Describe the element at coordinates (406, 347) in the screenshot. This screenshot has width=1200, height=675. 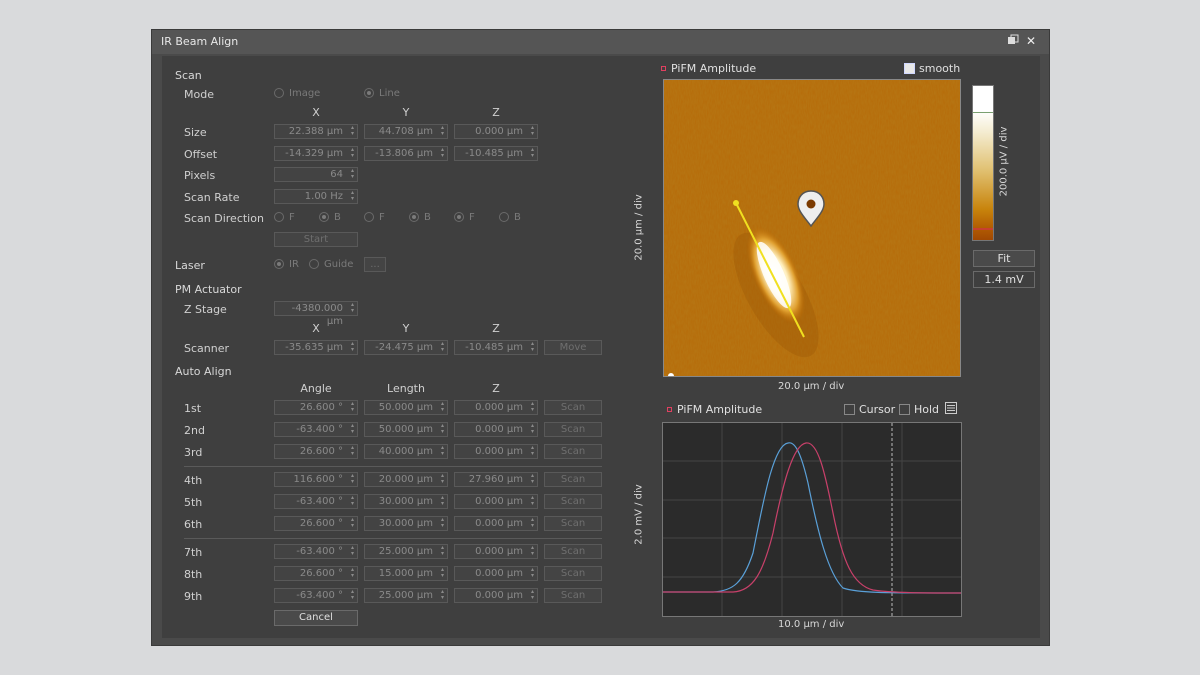
I see `scanner-y-field: -24.475 µm` at that location.